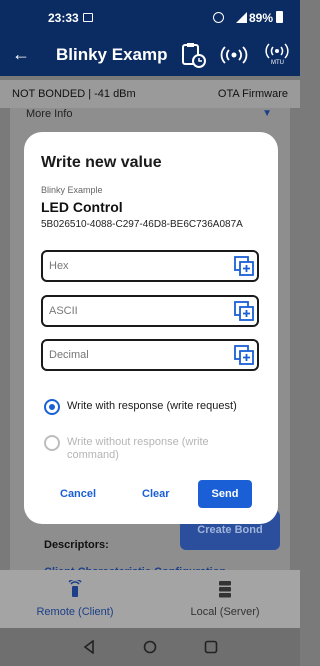 The image size is (320, 666). Describe the element at coordinates (101, 162) in the screenshot. I see `dialog-title: Write new value` at that location.